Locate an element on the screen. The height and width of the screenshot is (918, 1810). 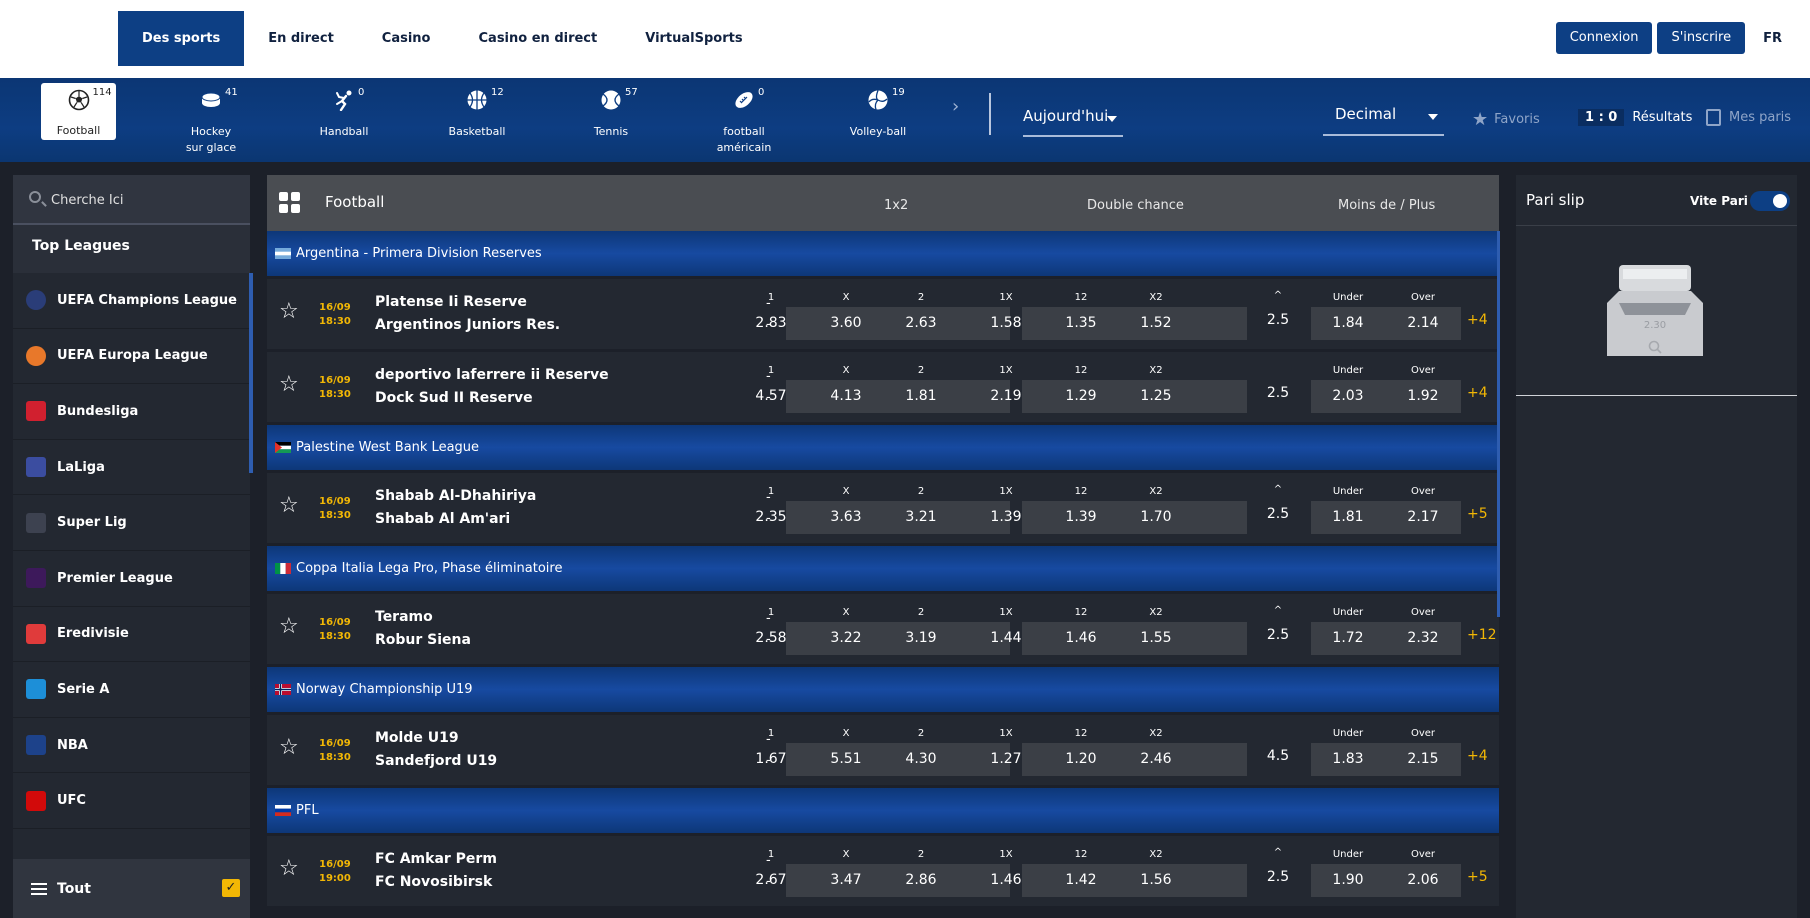
away-team: FC Novosibirsk is located at coordinates (433, 882).